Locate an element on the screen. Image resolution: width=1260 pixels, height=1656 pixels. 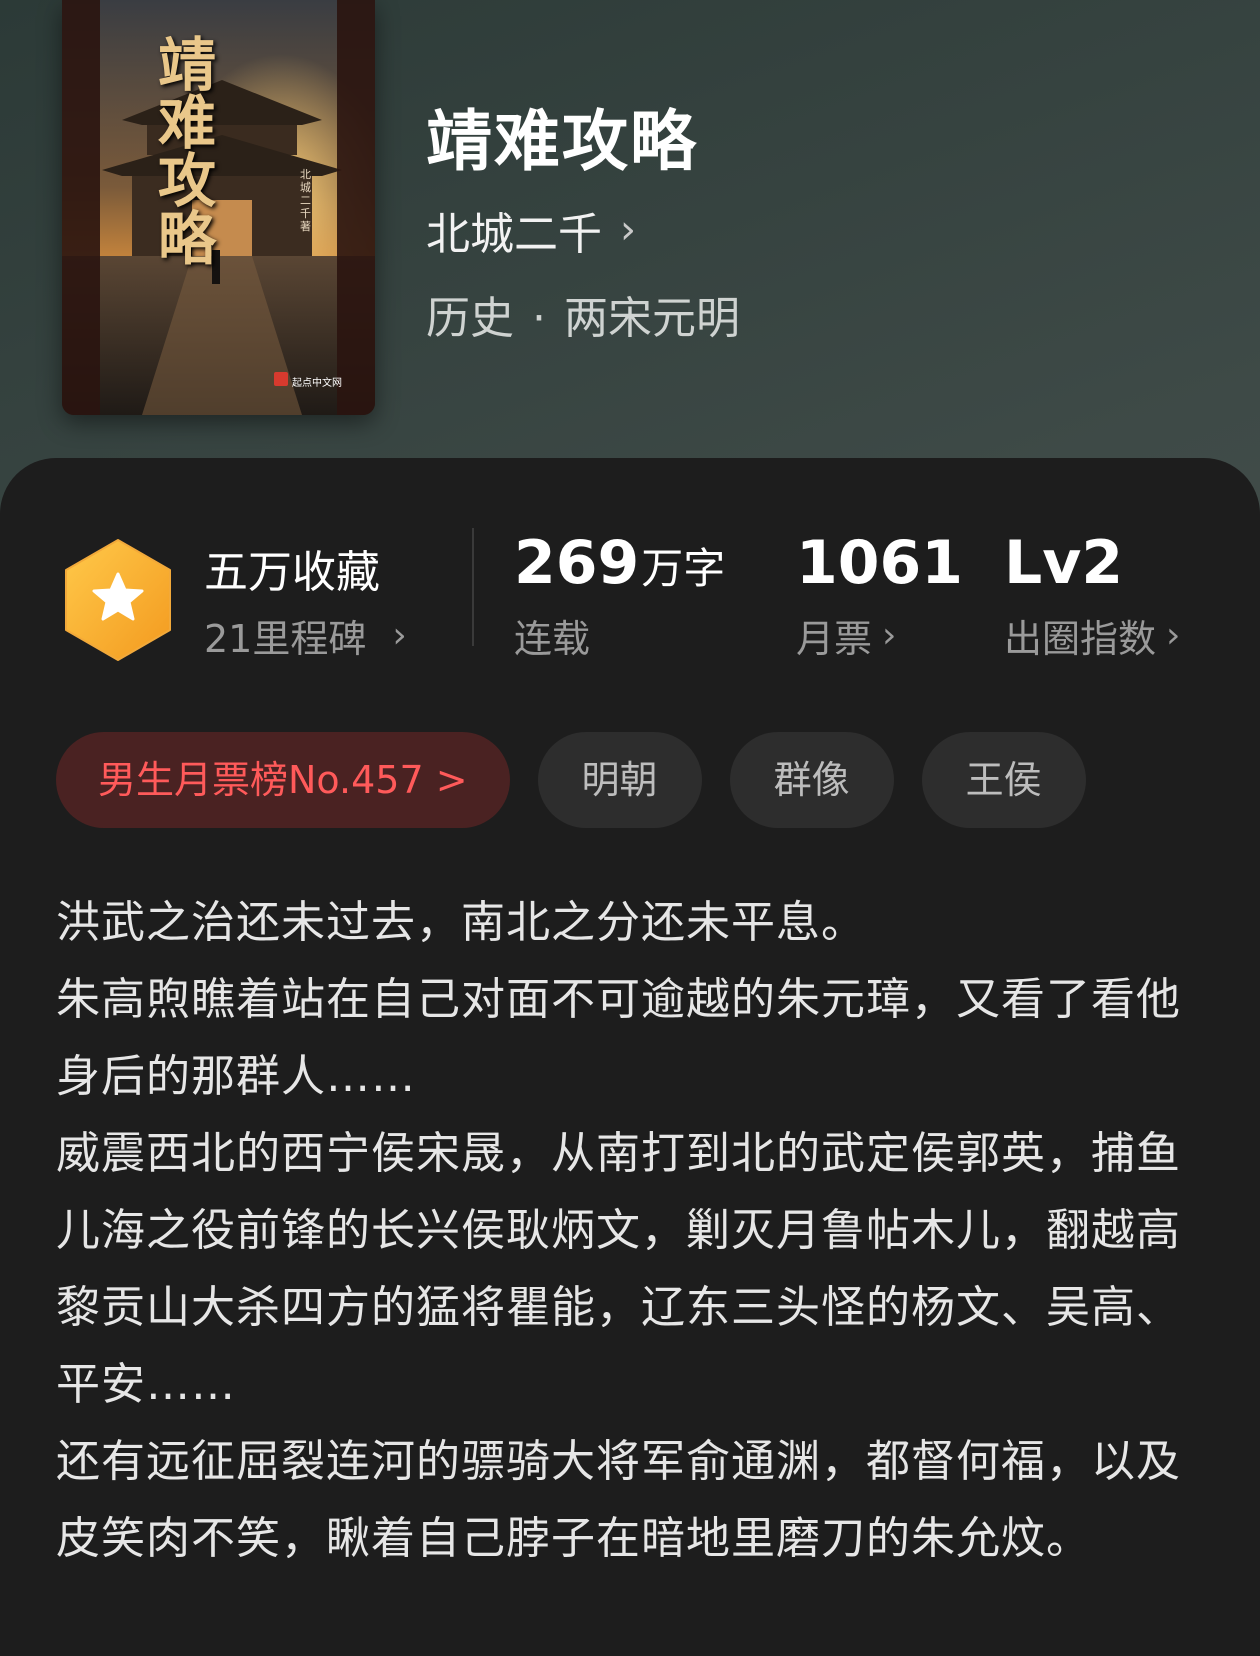
category-secondary: 两宋元明 is located at coordinates (652, 318).